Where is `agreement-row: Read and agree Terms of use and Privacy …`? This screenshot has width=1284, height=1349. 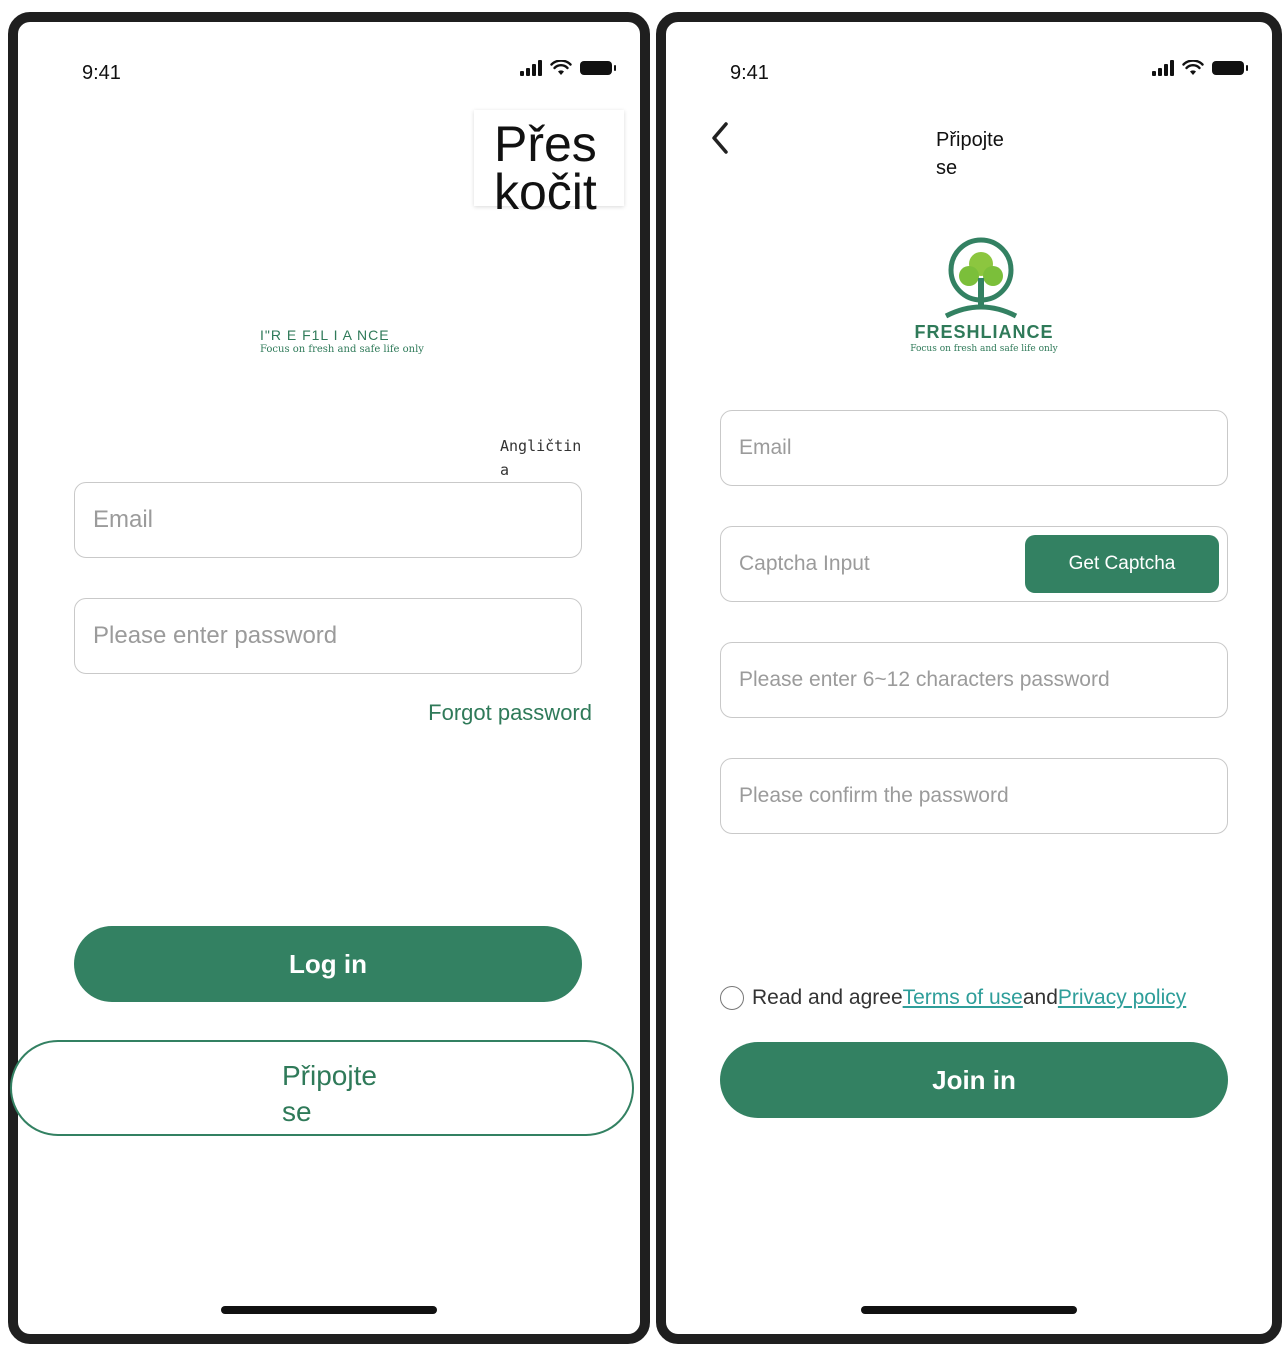 agreement-row: Read and agree Terms of use and Privacy … is located at coordinates (953, 998).